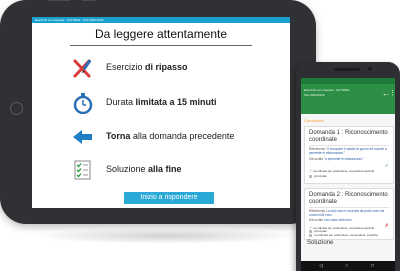 The width and height of the screenshot is (400, 271). What do you see at coordinates (169, 198) in the screenshot?
I see `start-answering-button: Inizio a rispondere` at bounding box center [169, 198].